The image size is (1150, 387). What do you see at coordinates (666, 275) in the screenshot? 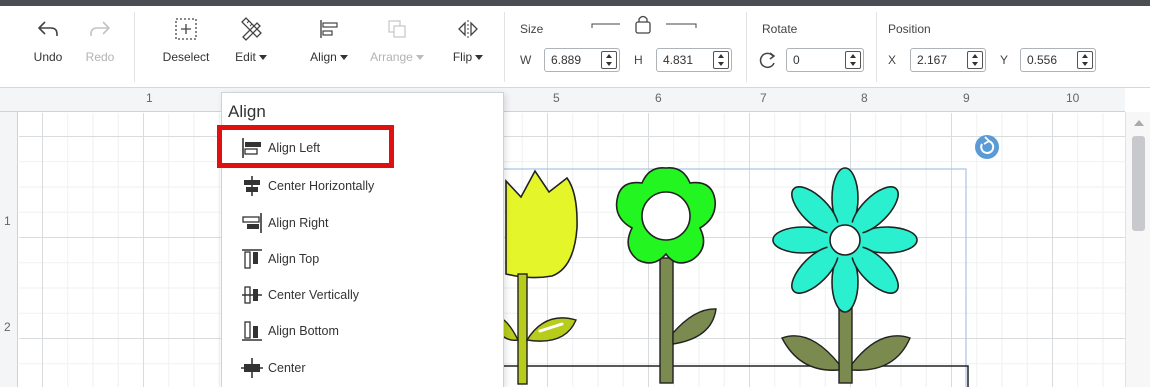
I see `green-flower-shape` at bounding box center [666, 275].